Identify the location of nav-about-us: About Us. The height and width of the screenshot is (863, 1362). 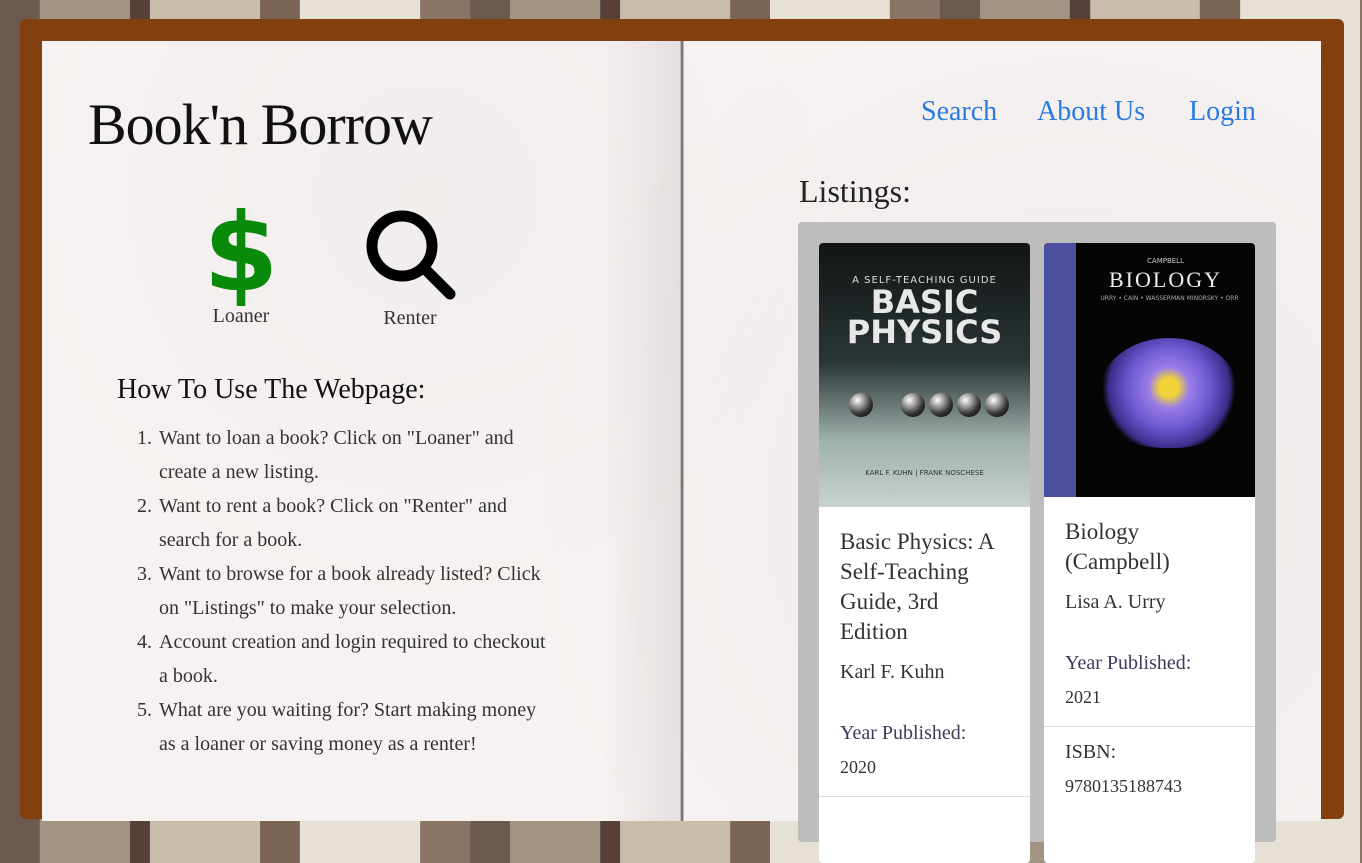
(1091, 112).